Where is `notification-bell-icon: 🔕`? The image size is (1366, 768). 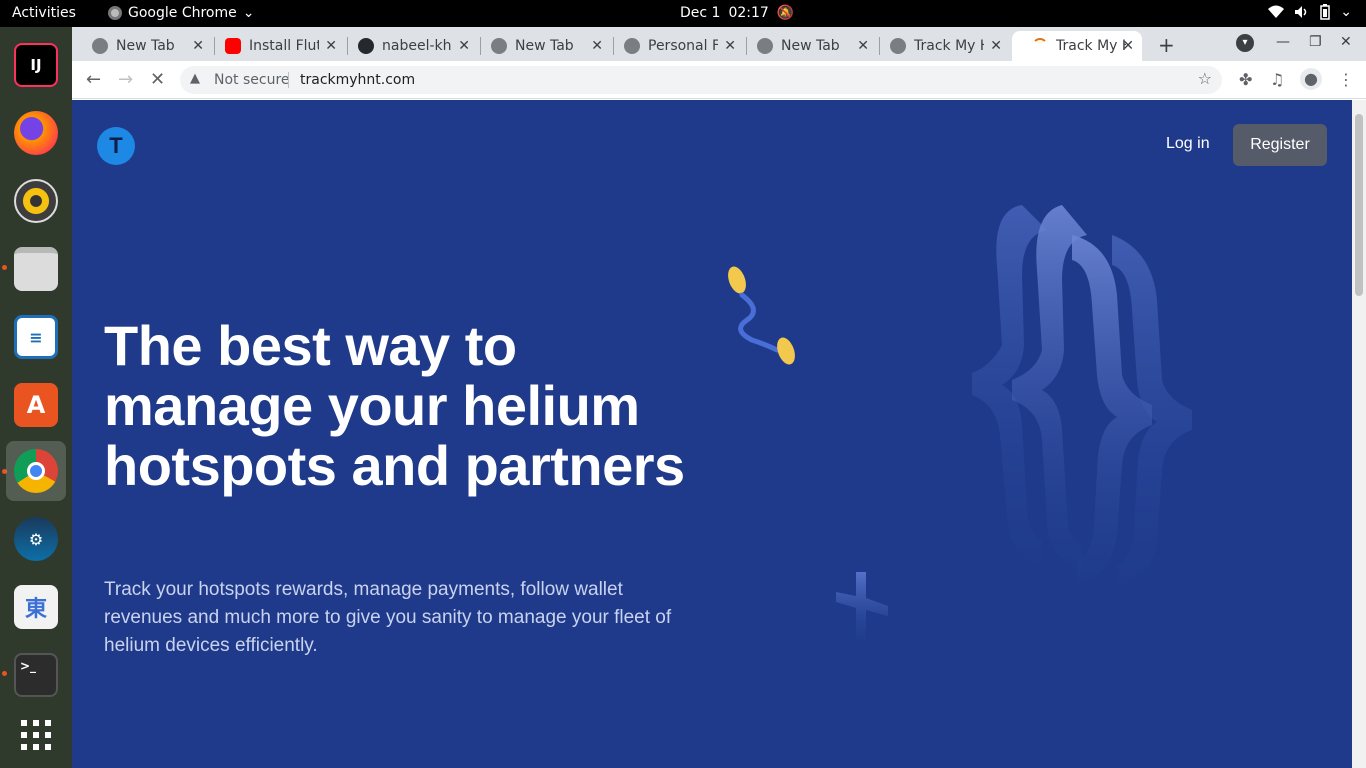
notification-bell-icon: 🔕 is located at coordinates (785, 13).